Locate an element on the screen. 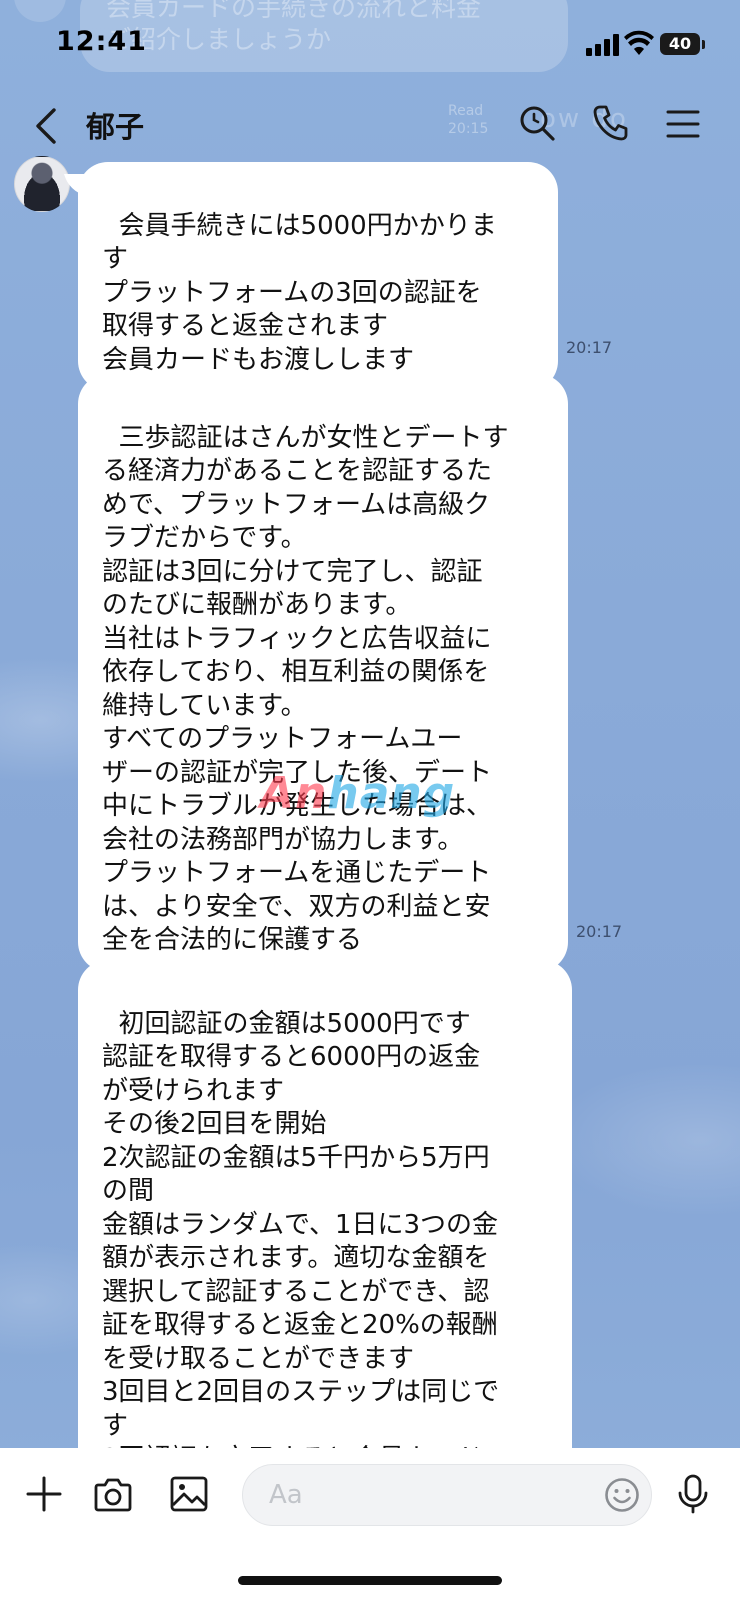 This screenshot has height=1600, width=740. home-indicator is located at coordinates (370, 1580).